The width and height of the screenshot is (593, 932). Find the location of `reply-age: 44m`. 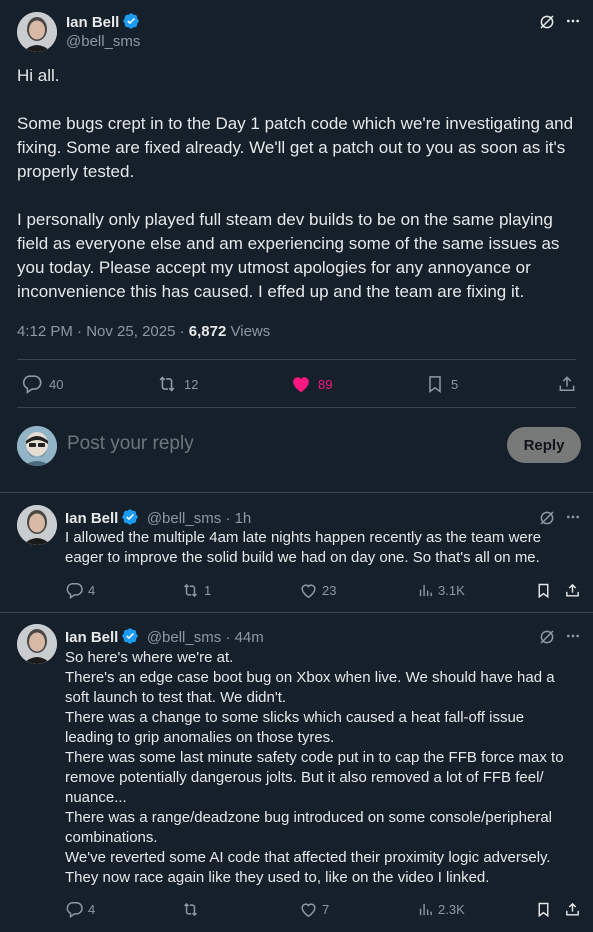

reply-age: 44m is located at coordinates (249, 637).